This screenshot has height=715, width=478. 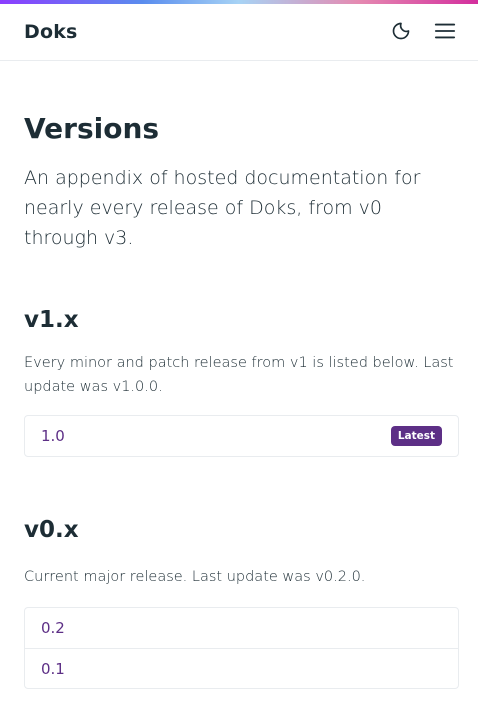 I want to click on version-list: 0.2 0.1, so click(x=241, y=648).